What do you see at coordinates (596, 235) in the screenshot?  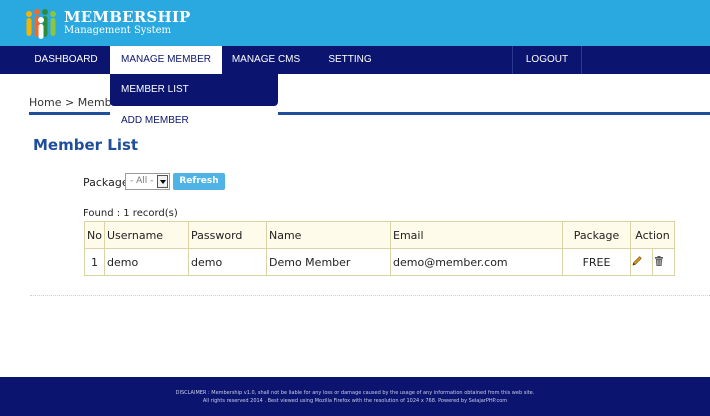 I see `header-package: Package` at bounding box center [596, 235].